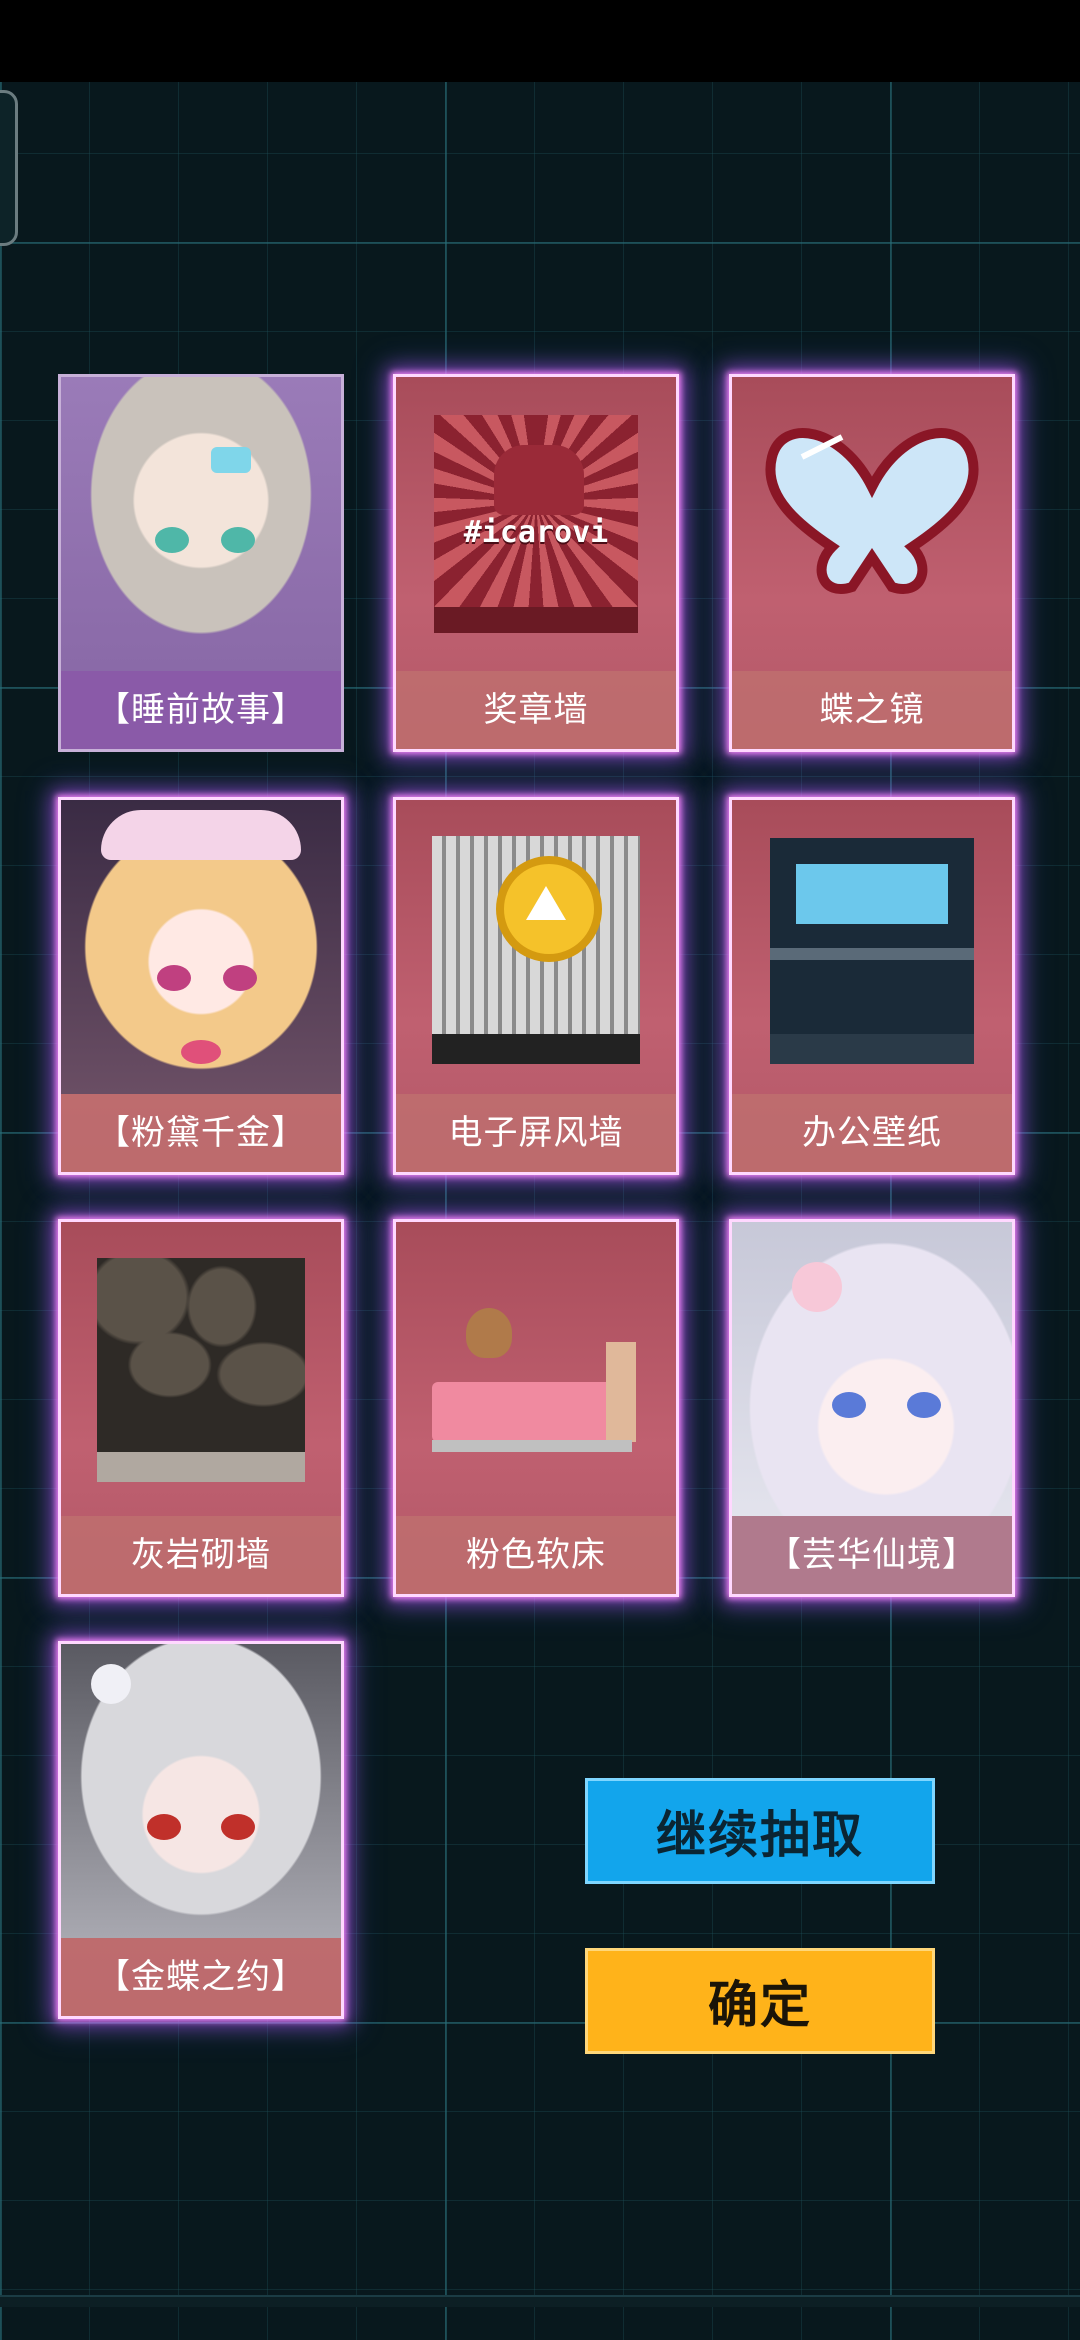 This screenshot has width=1080, height=2340. What do you see at coordinates (872, 524) in the screenshot?
I see `butterfly-mirror-icon` at bounding box center [872, 524].